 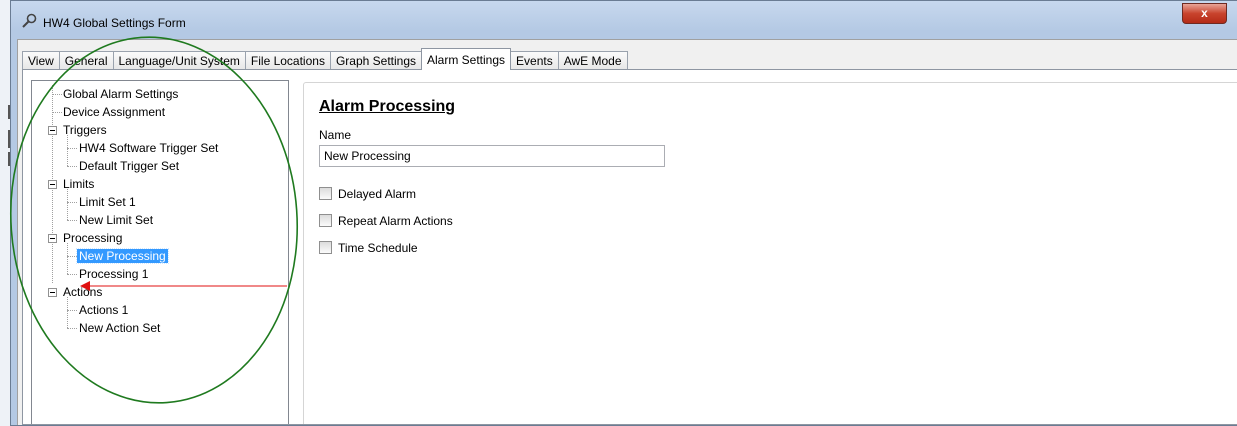 I want to click on tree-item-new-processing: New Processing, so click(x=122, y=256).